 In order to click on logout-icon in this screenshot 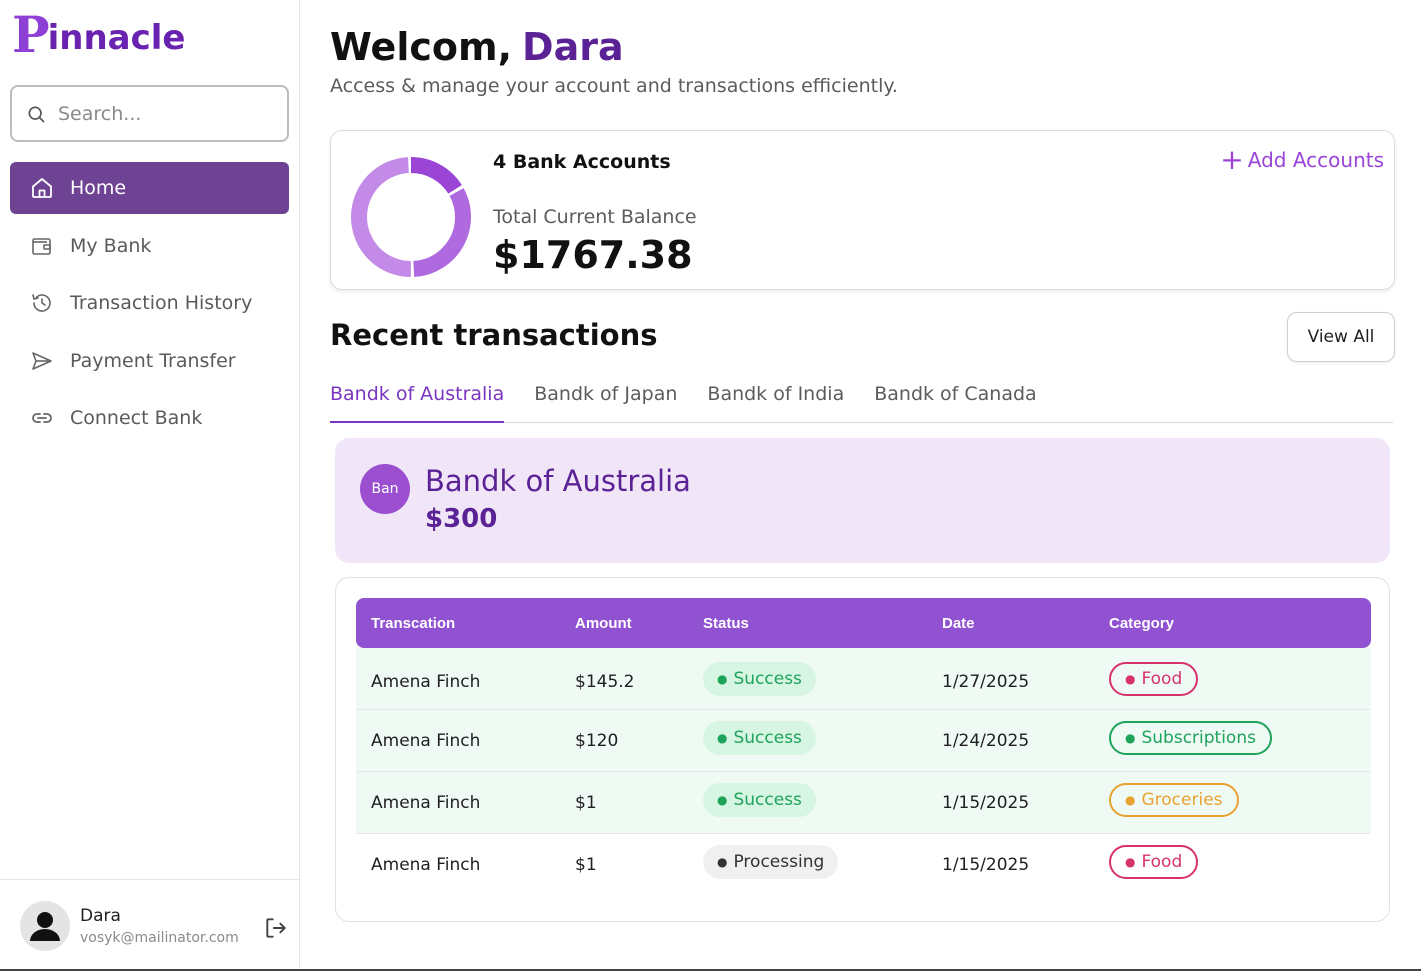, I will do `click(276, 928)`.